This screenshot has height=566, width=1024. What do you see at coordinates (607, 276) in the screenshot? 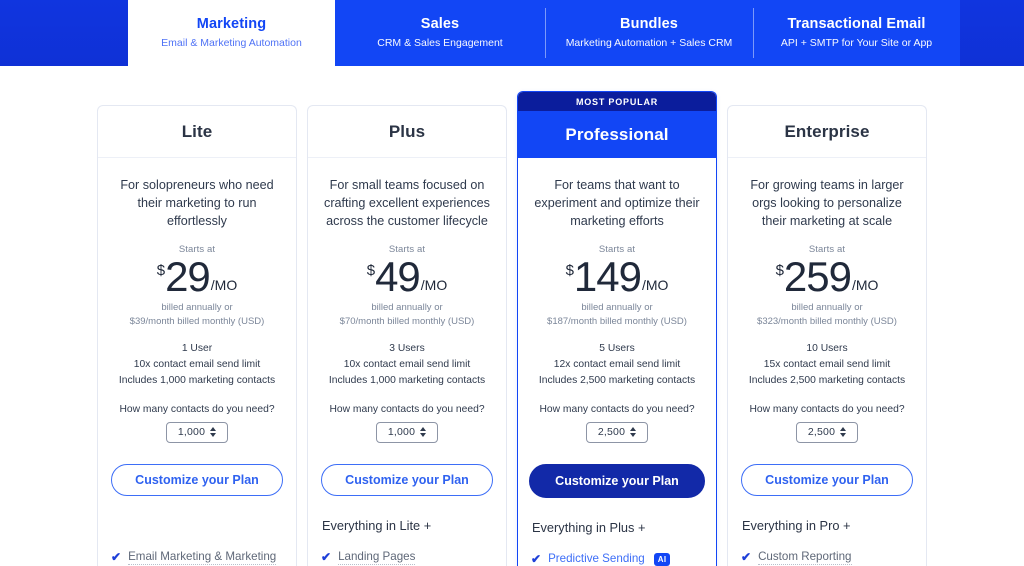
I see `price-amount-professional: 149` at bounding box center [607, 276].